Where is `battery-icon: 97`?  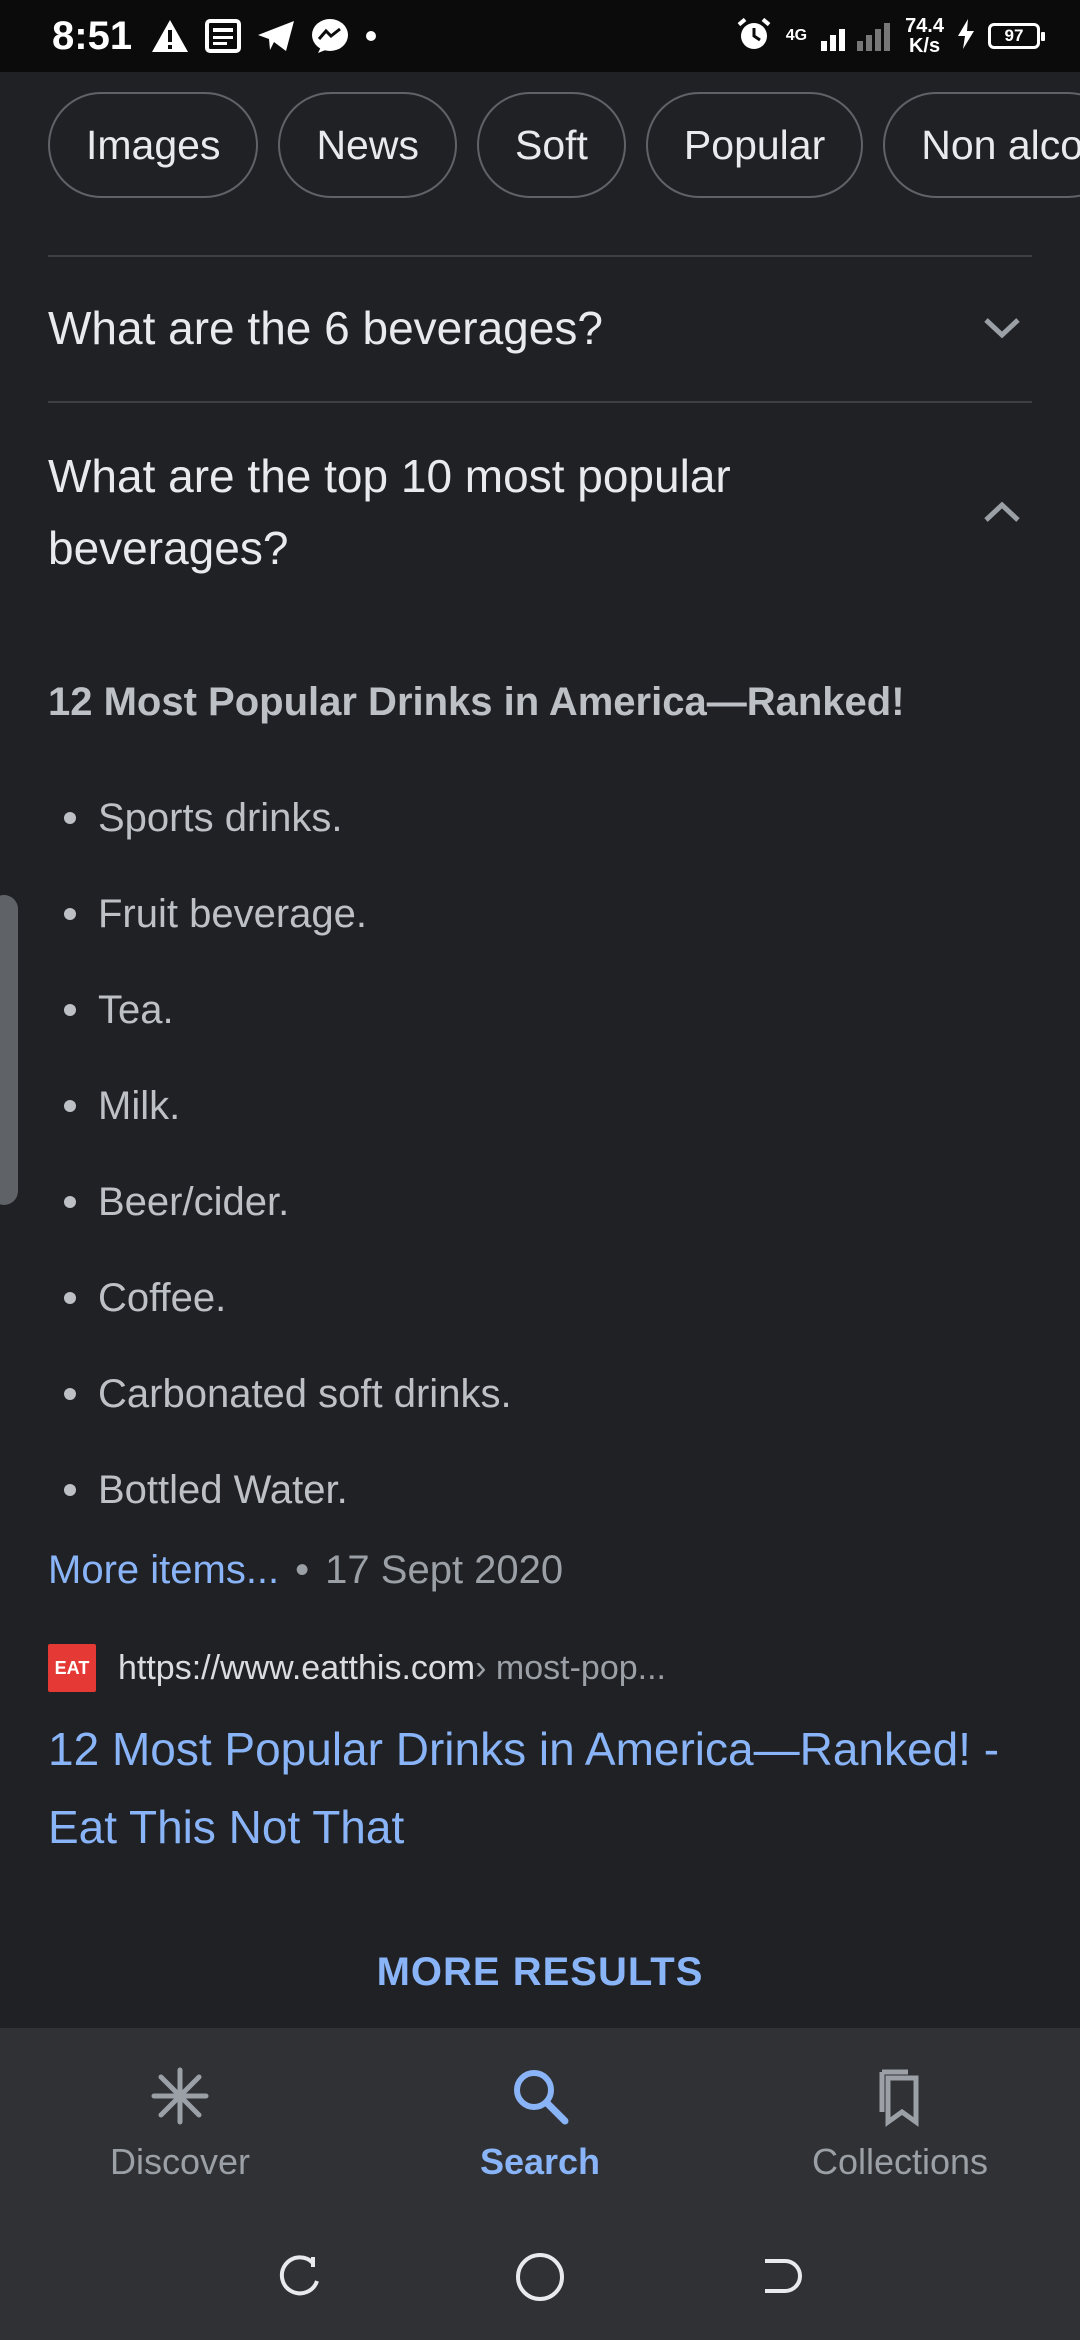
battery-icon: 97 is located at coordinates (1016, 36).